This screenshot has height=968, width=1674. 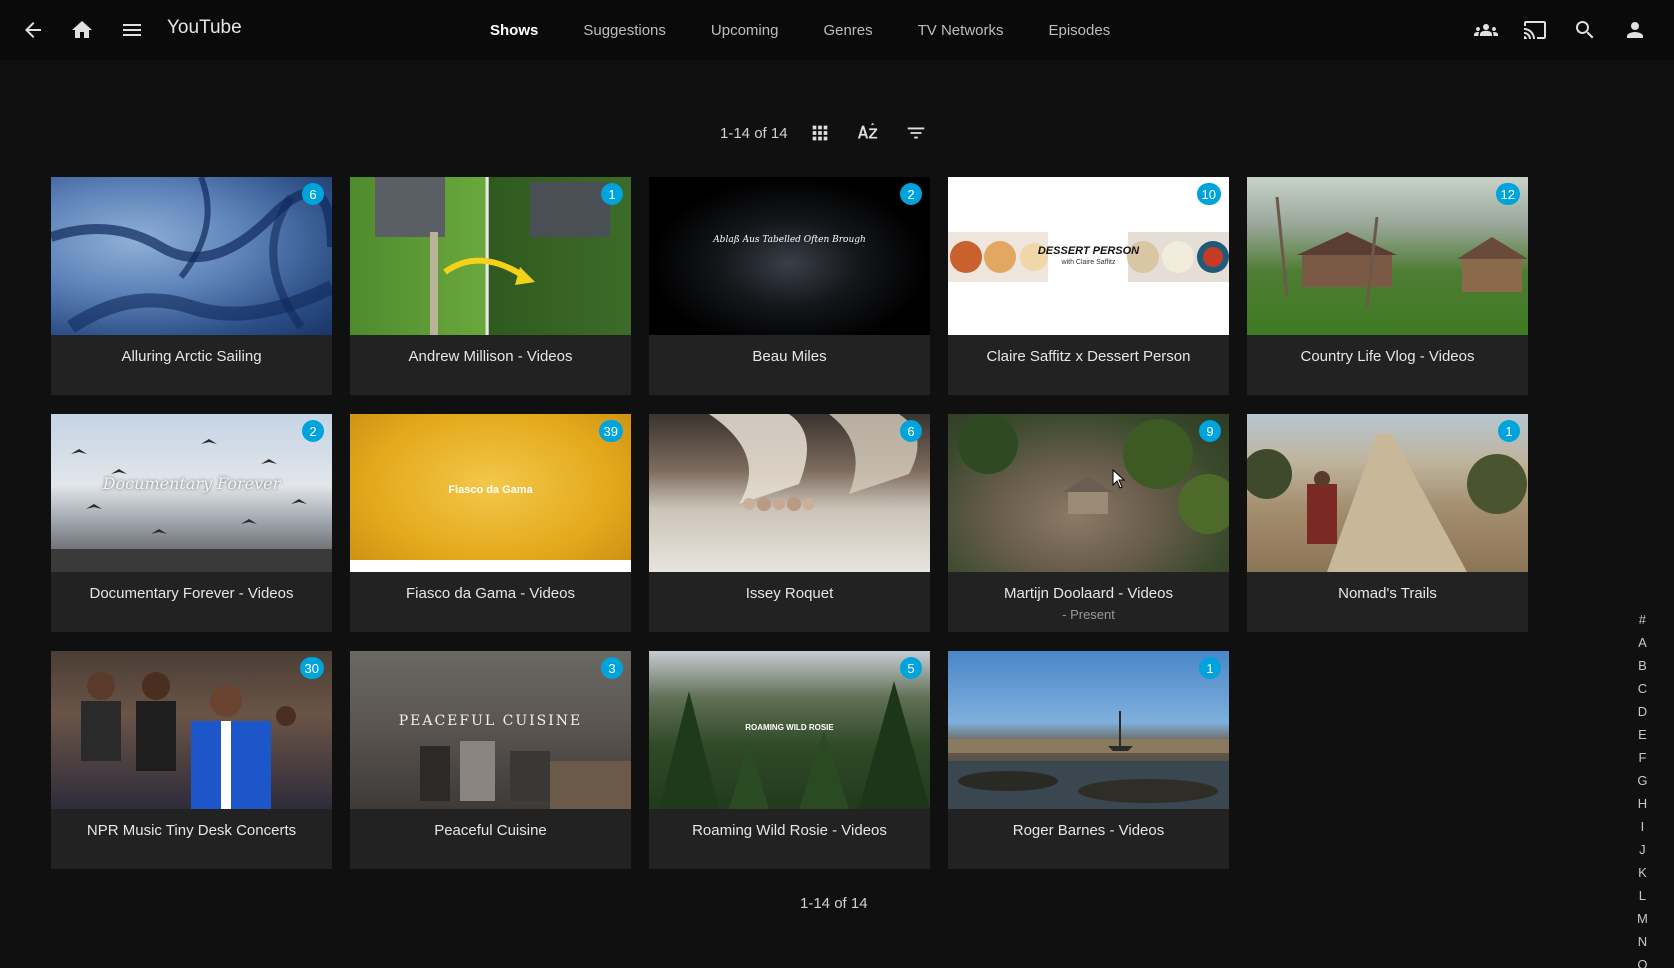 What do you see at coordinates (191, 493) in the screenshot?
I see `show-thumbnail: Documentary Forever 2` at bounding box center [191, 493].